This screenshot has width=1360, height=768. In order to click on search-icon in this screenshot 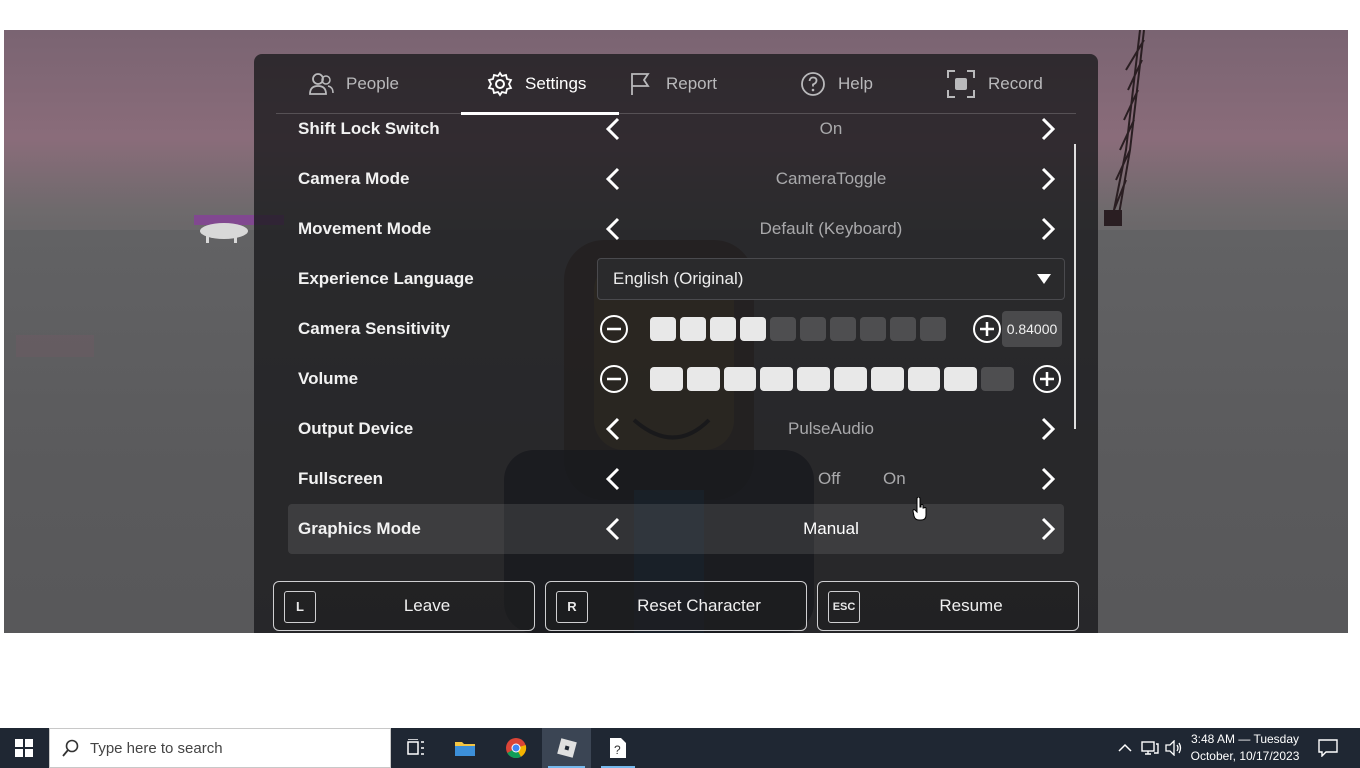, I will do `click(70, 748)`.